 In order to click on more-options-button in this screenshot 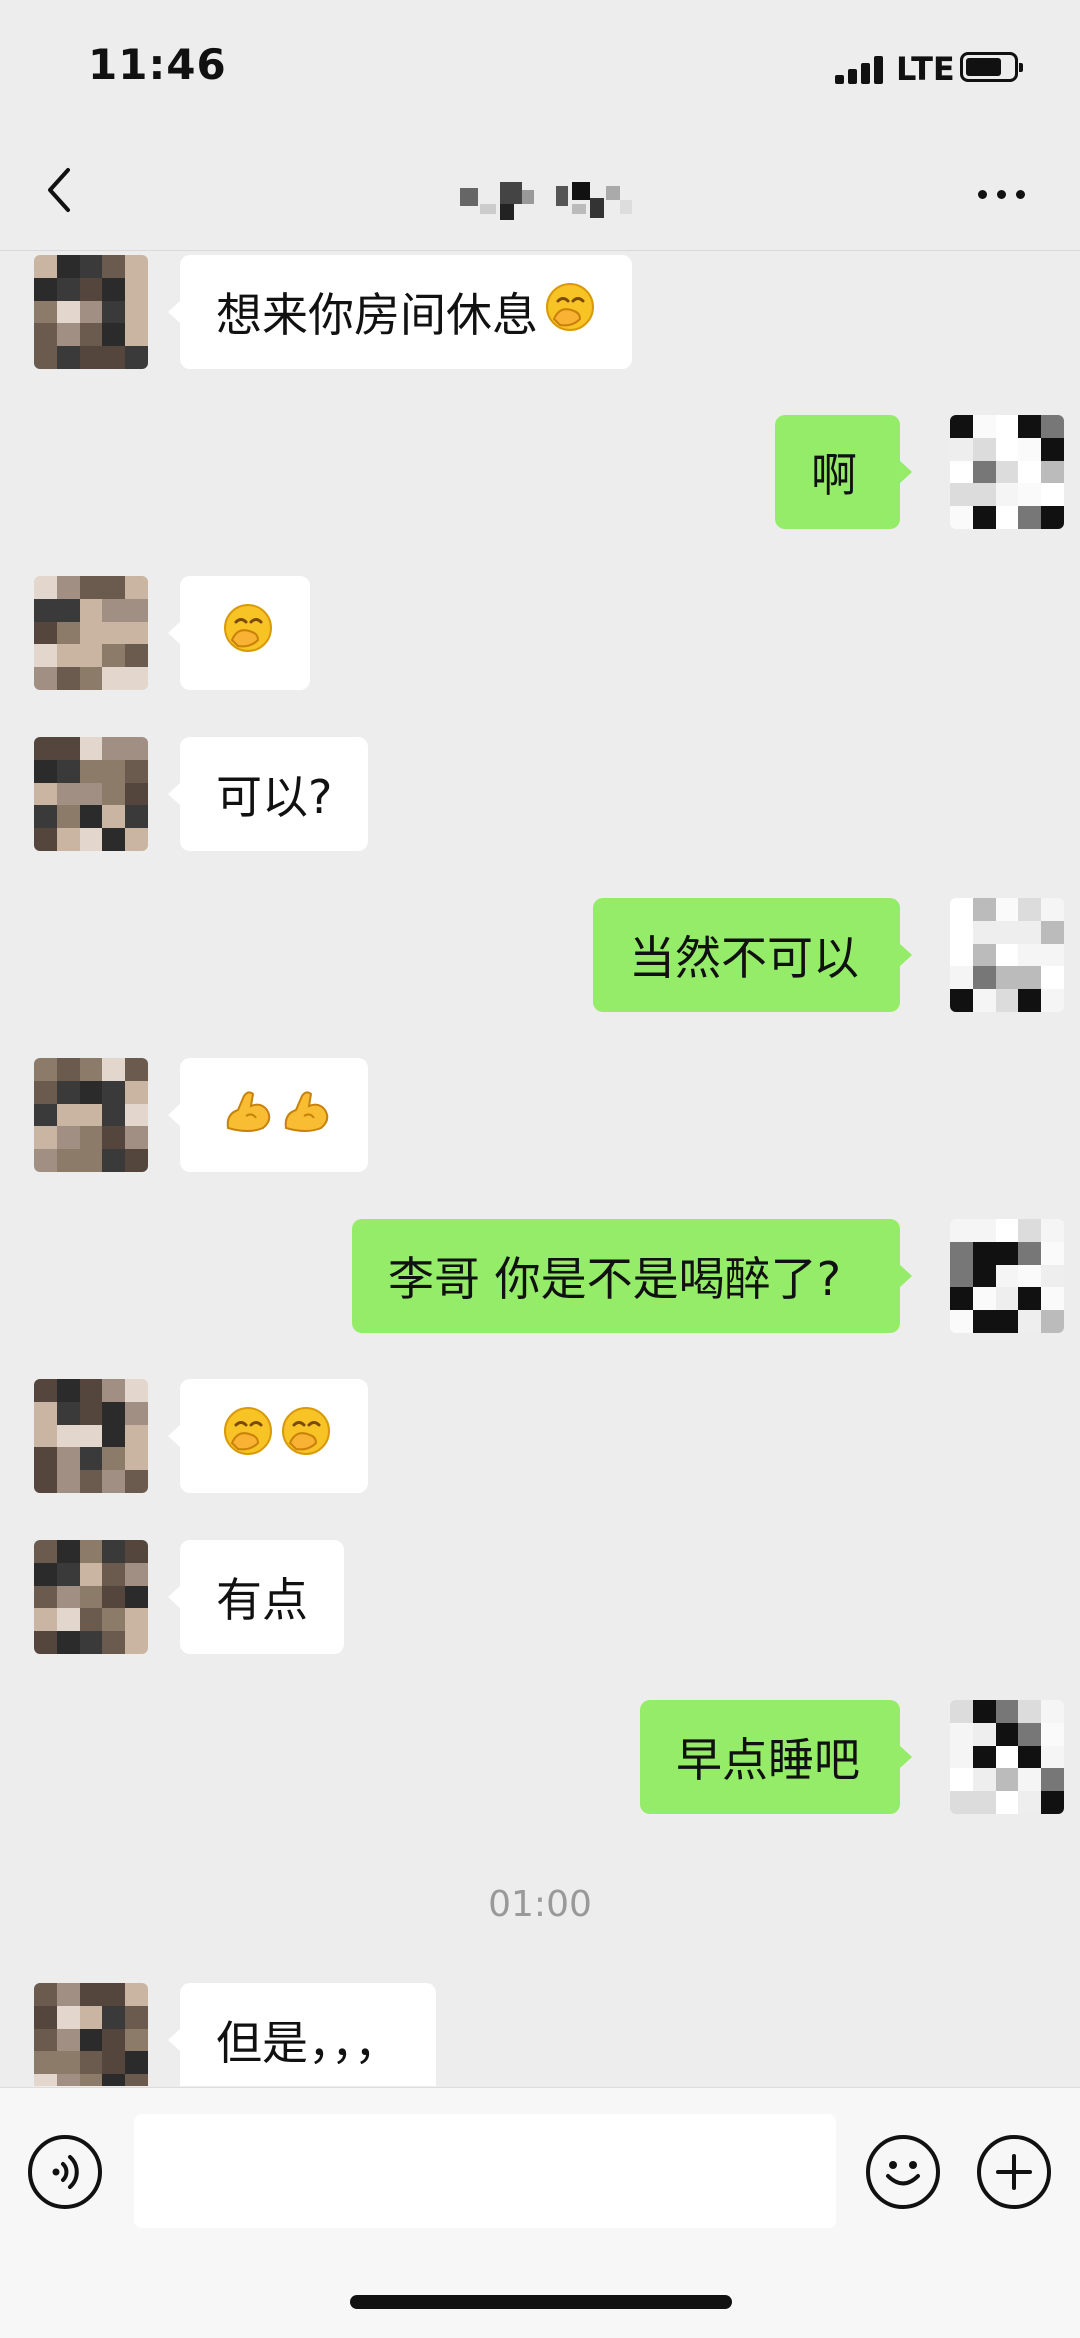, I will do `click(1002, 194)`.